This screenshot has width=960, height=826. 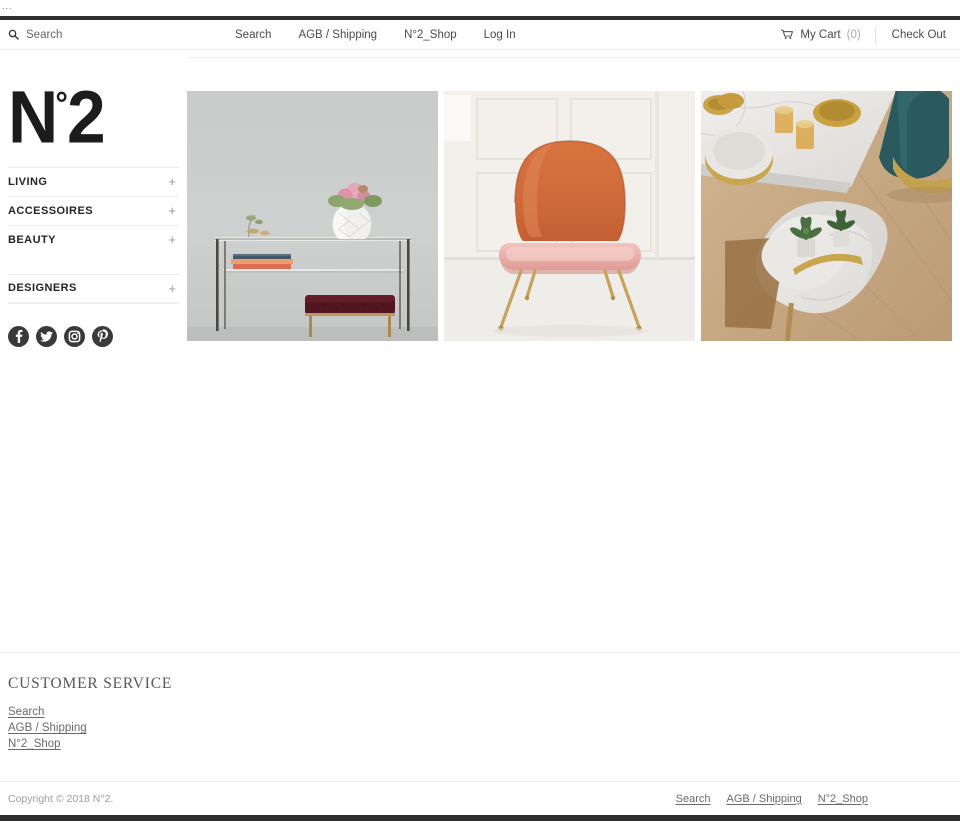 What do you see at coordinates (430, 35) in the screenshot?
I see `nav-link-n2-shop: N°2_Shop` at bounding box center [430, 35].